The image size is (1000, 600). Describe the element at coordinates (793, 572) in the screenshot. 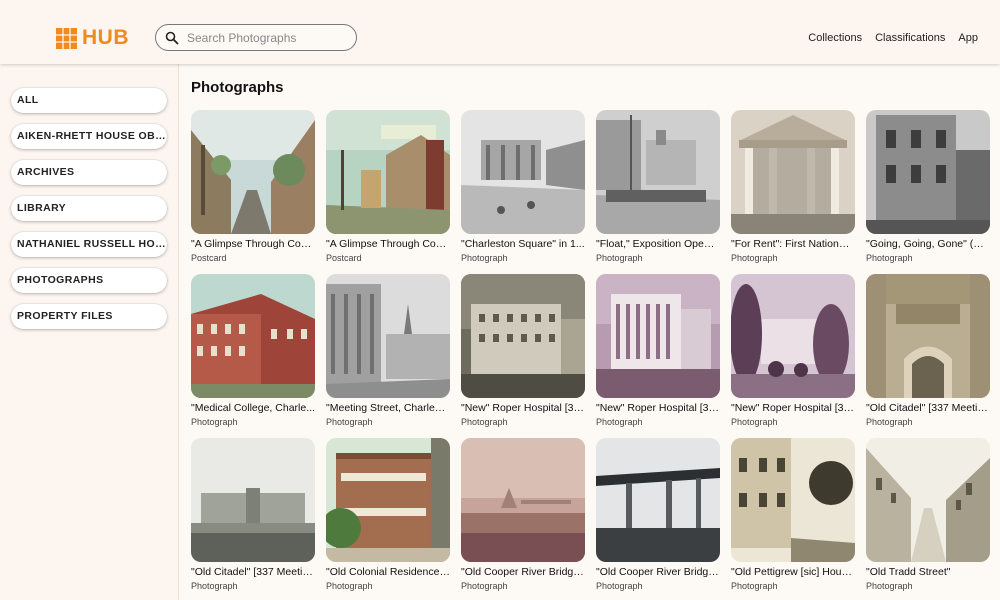

I see `card-title: "Old Pettigrew [sic] House"` at that location.